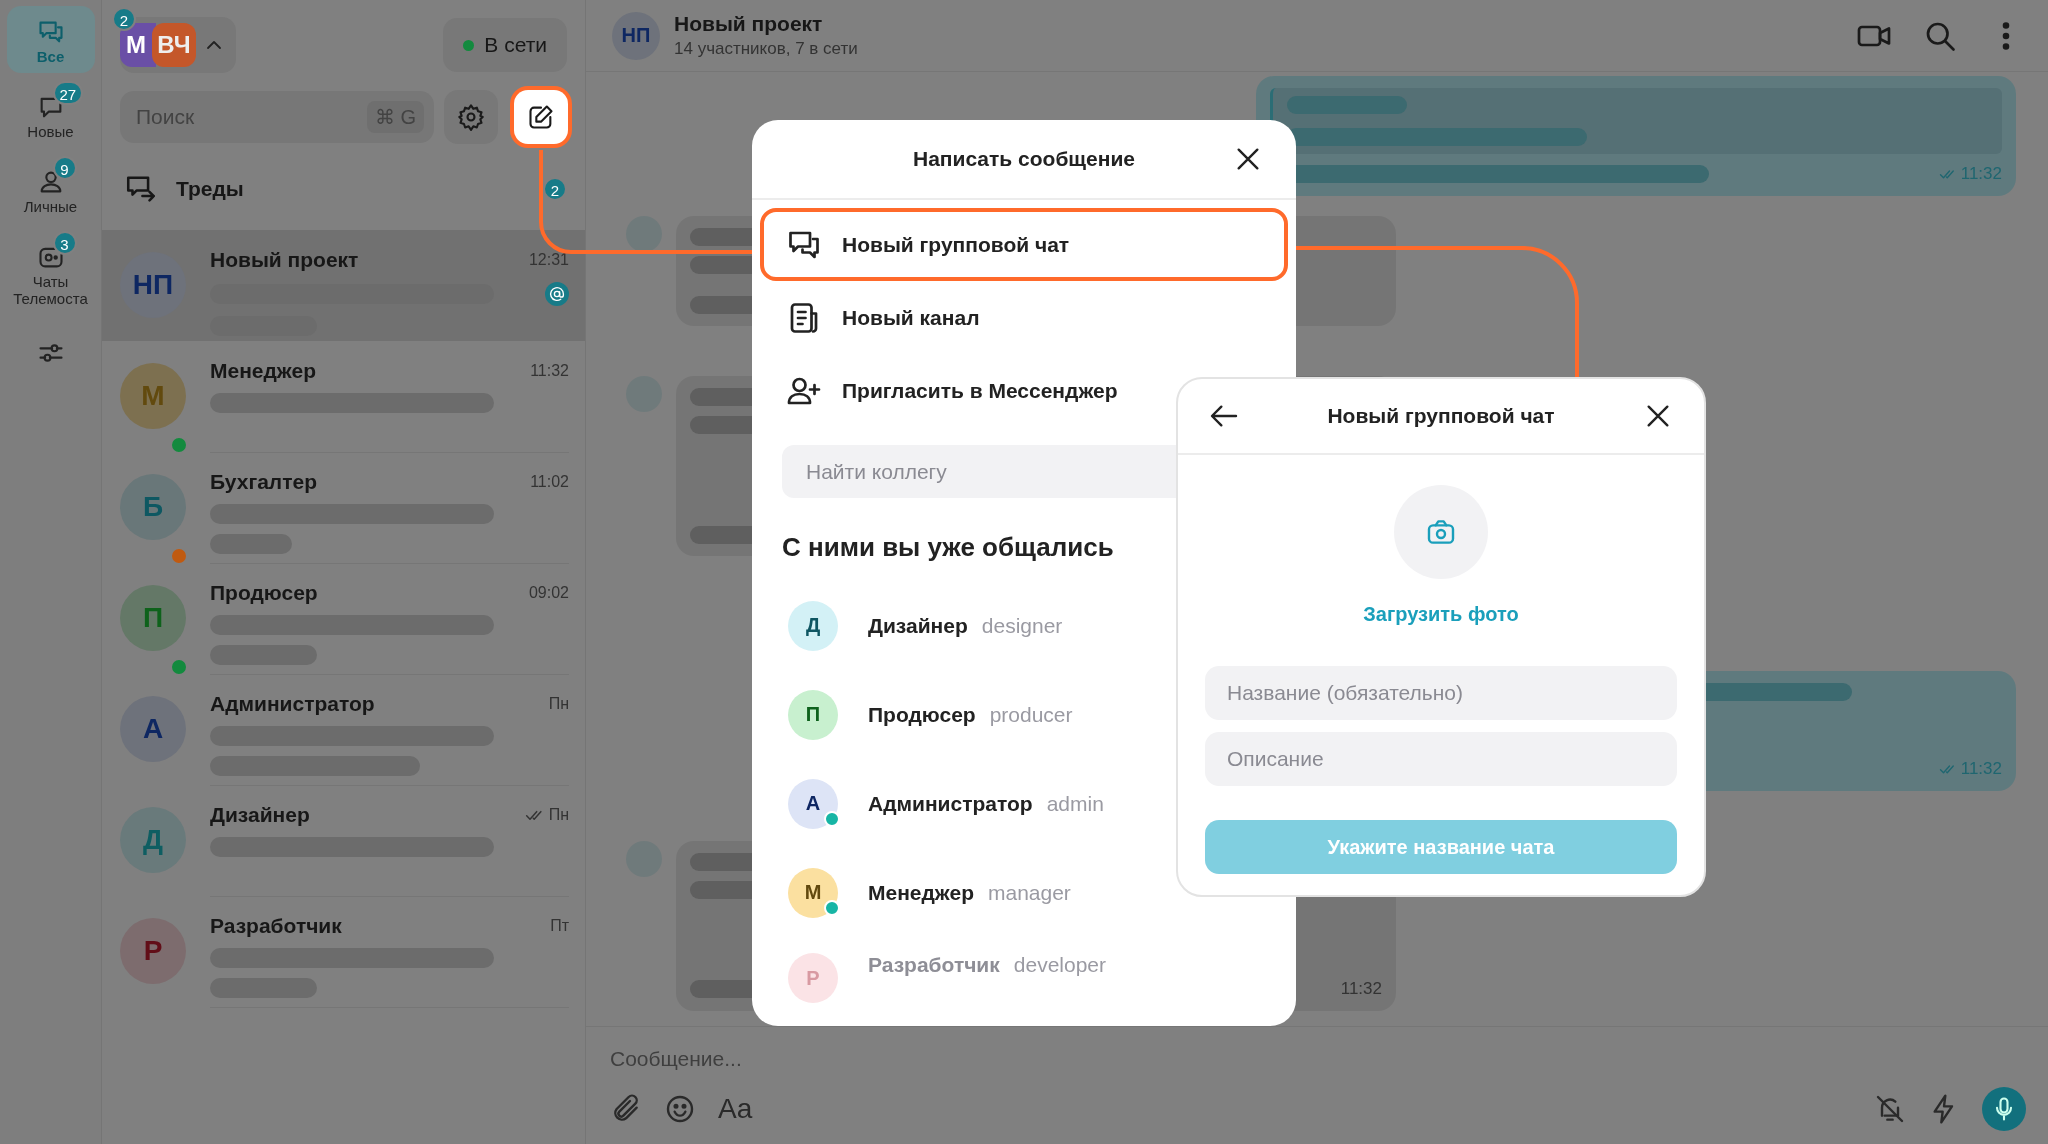 This screenshot has height=1144, width=2048. What do you see at coordinates (64, 243) in the screenshot?
I see `count-badge: 3` at bounding box center [64, 243].